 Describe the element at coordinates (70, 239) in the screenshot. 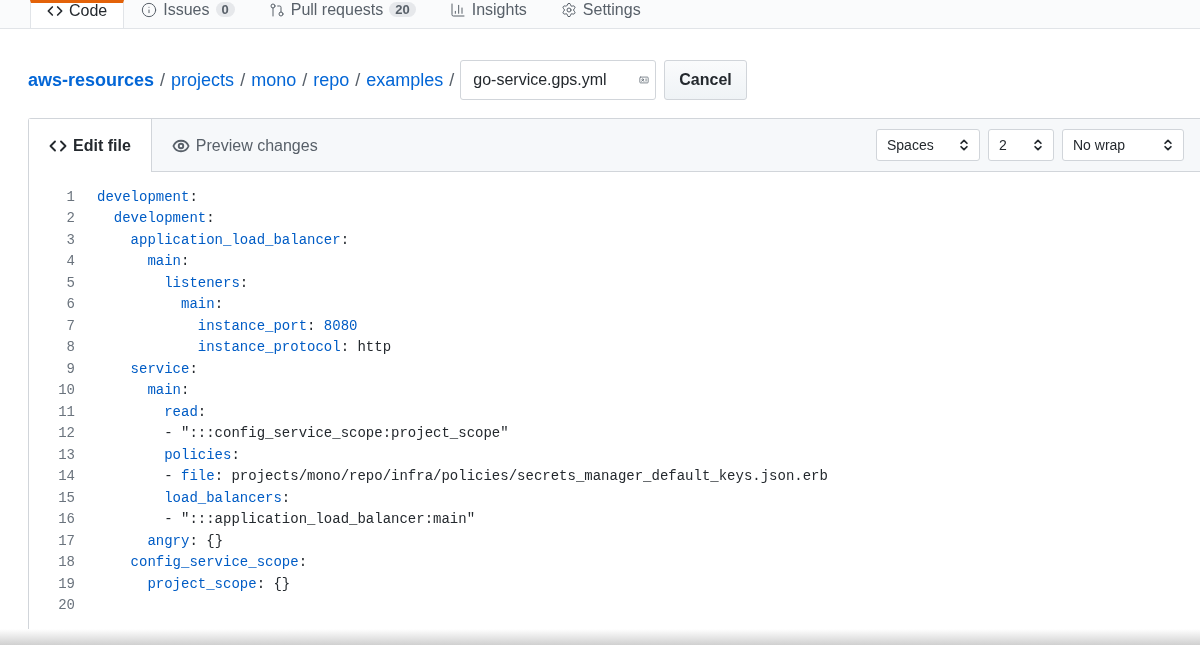

I see `line-number: 3` at that location.